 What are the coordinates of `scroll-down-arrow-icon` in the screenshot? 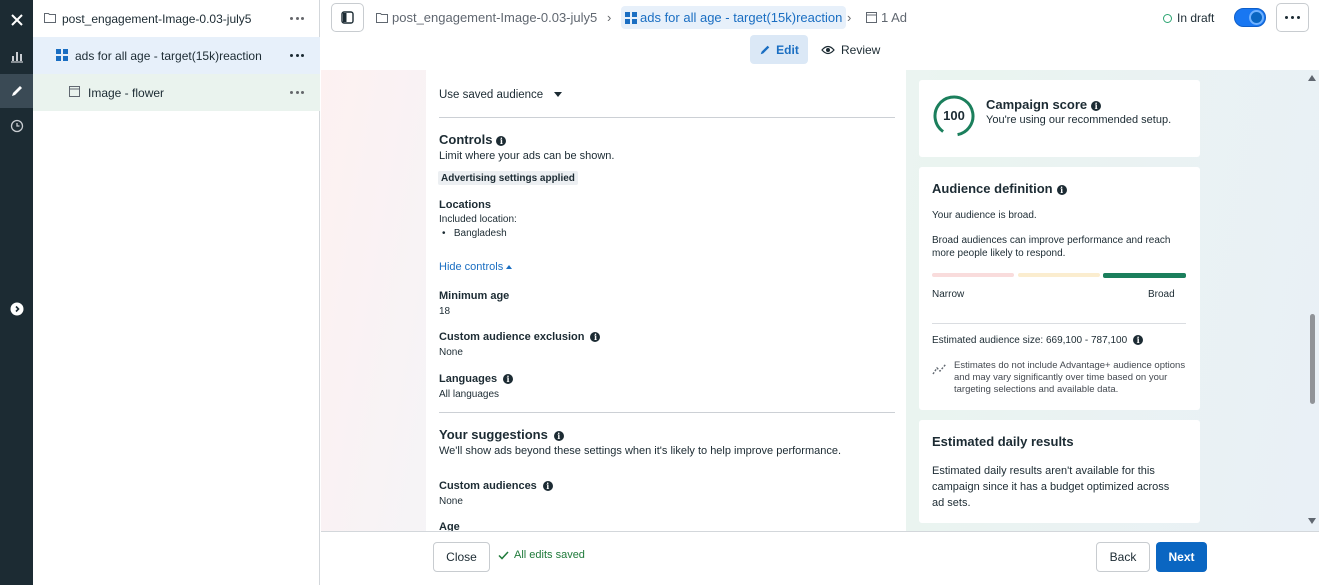 It's located at (1312, 521).